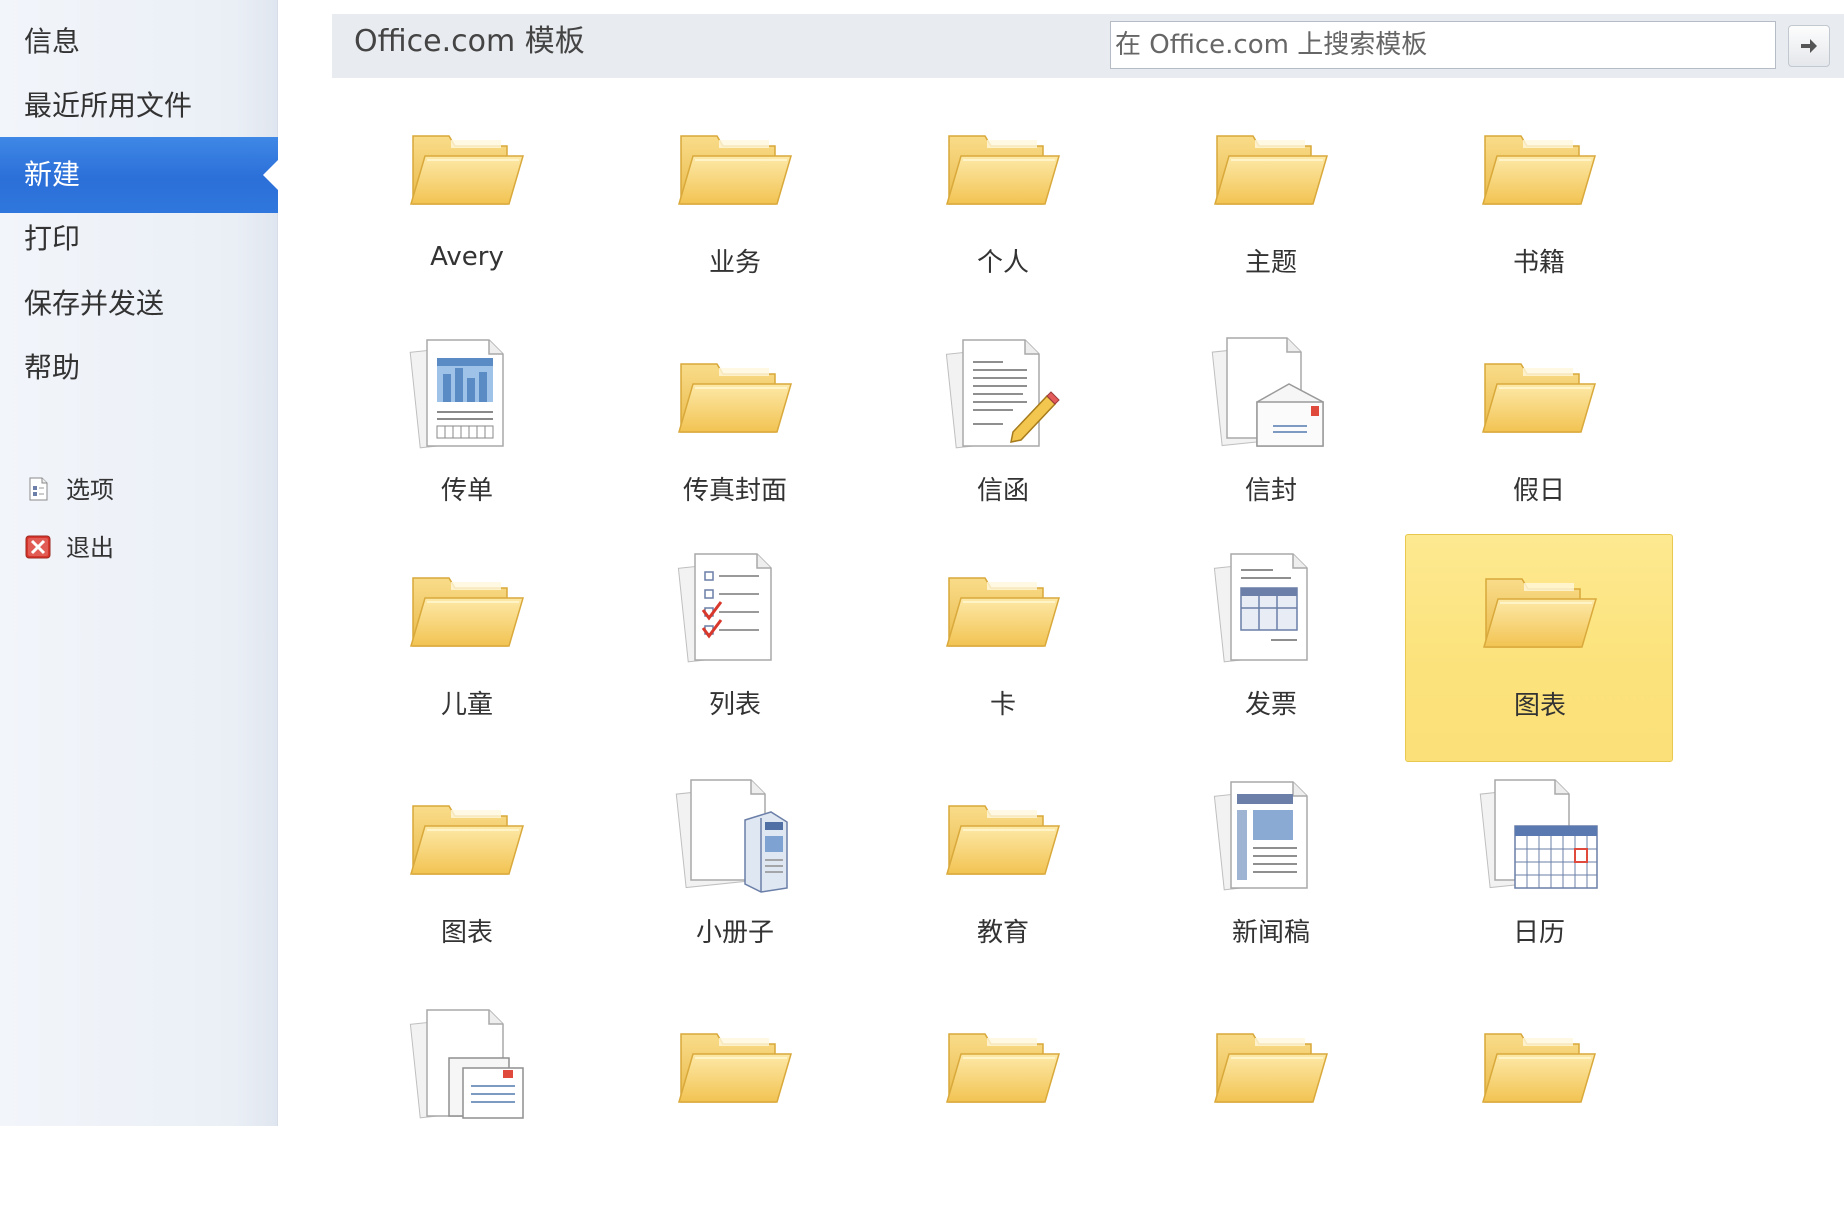  Describe the element at coordinates (1538, 491) in the screenshot. I see `template-label: 假日` at that location.